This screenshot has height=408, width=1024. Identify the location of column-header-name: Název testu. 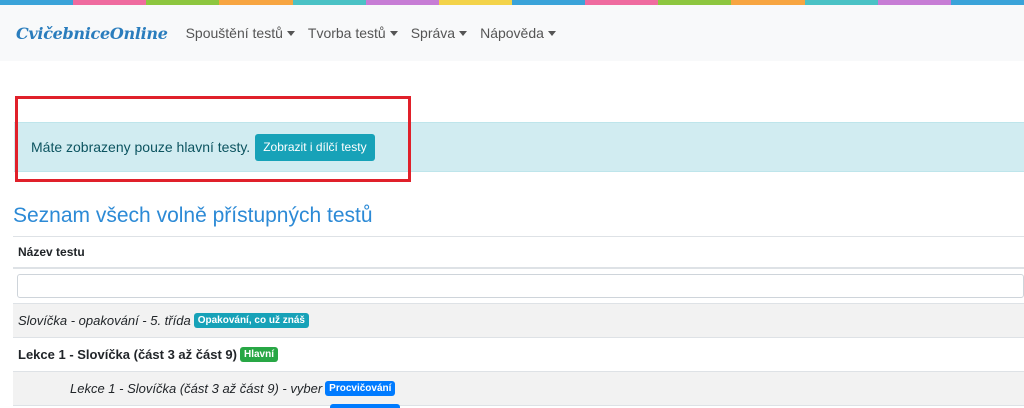
(51, 252).